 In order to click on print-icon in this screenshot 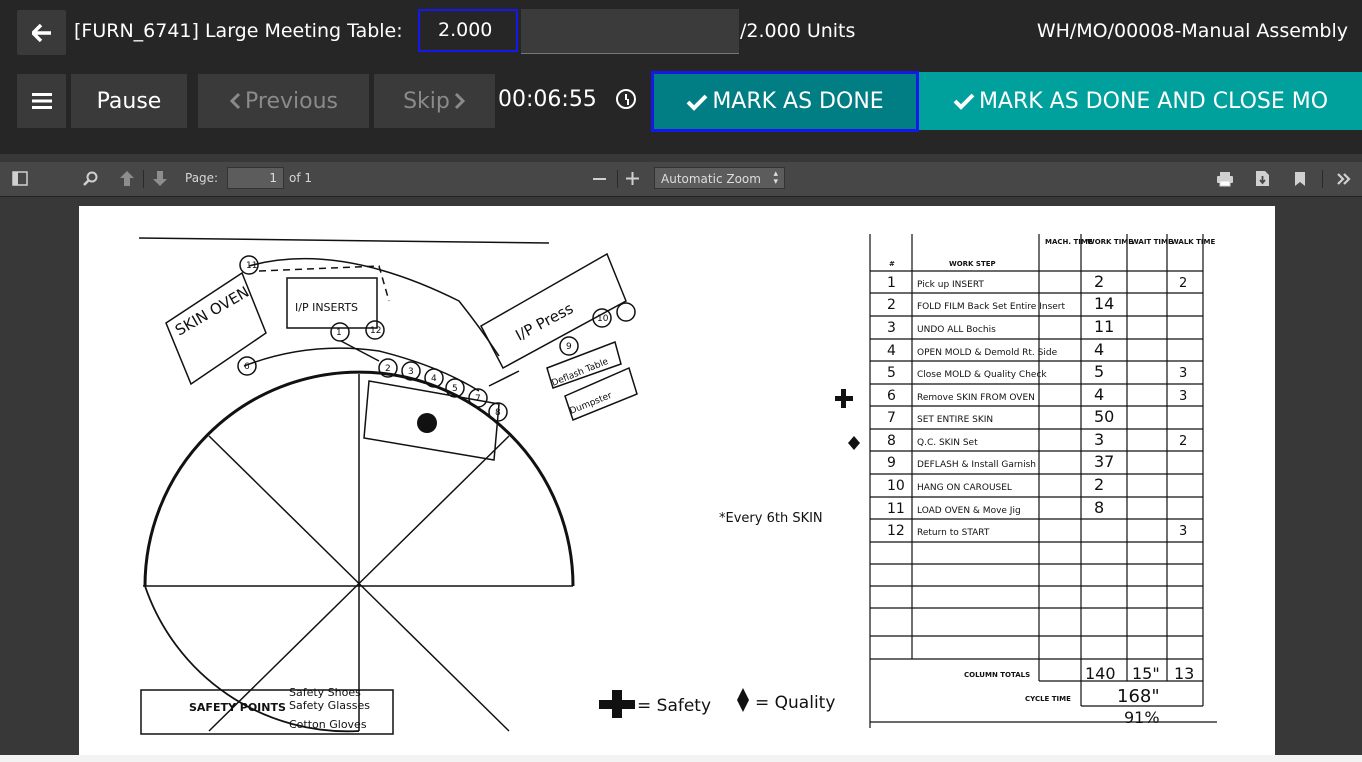, I will do `click(1225, 179)`.